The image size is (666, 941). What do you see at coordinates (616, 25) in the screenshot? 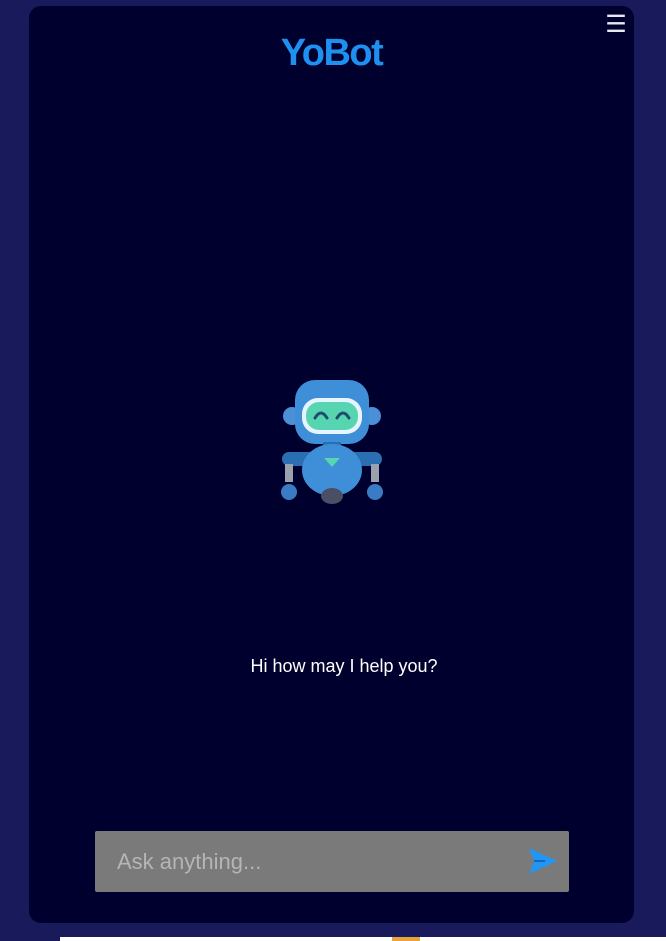
I see `hamburger-menu-icon: ☰` at bounding box center [616, 25].